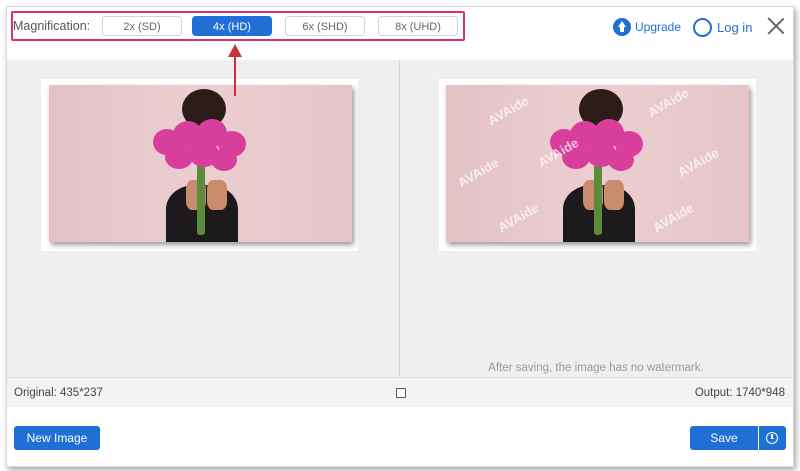 The width and height of the screenshot is (800, 471). What do you see at coordinates (400, 436) in the screenshot?
I see `action-bar: New Image Save` at bounding box center [400, 436].